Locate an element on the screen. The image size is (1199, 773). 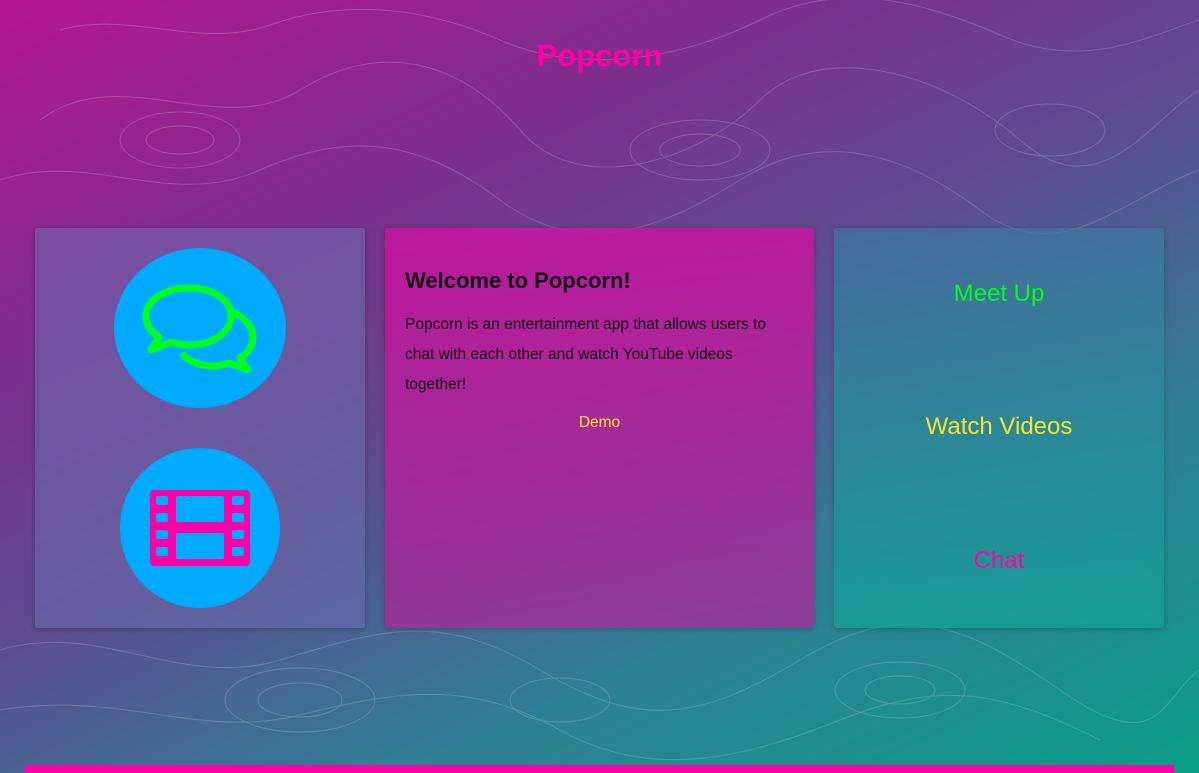
nav-link-watch-videos: Watch Videos is located at coordinates (999, 427).